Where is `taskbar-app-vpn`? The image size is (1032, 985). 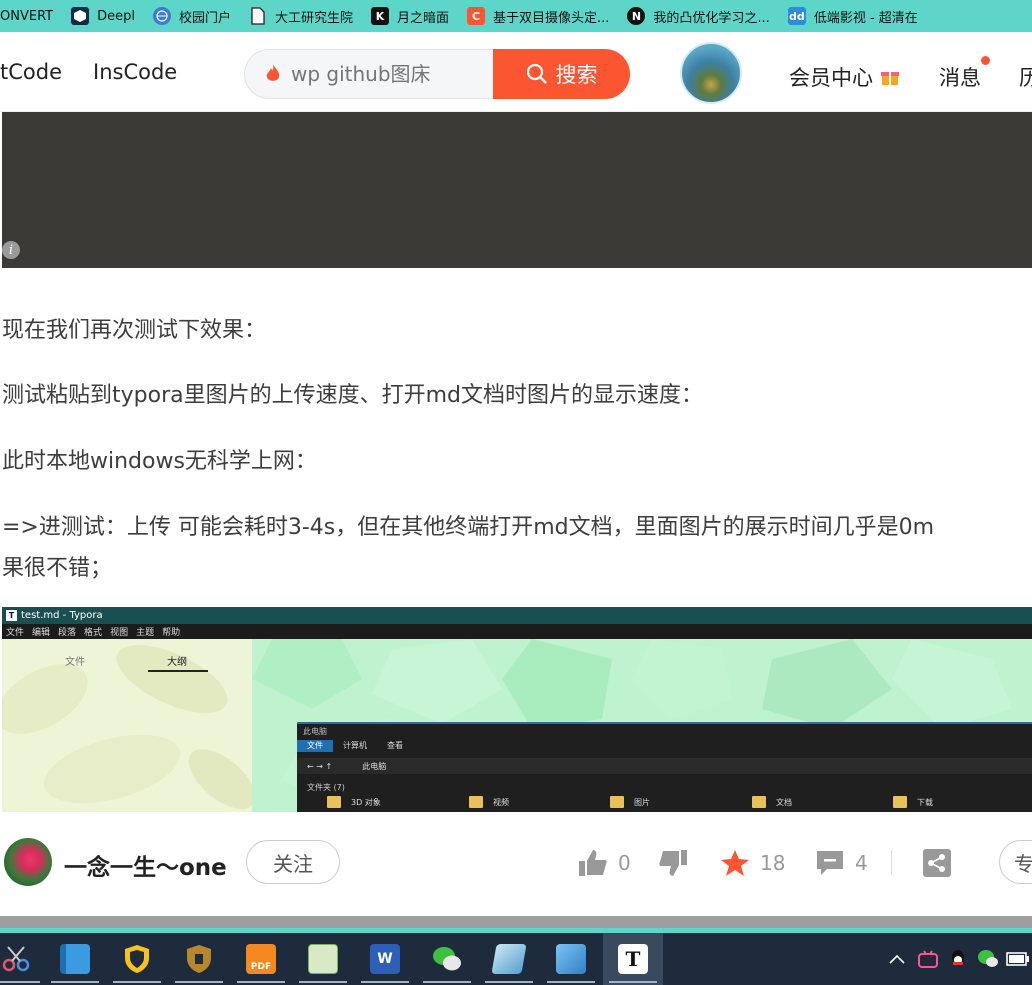
taskbar-app-vpn is located at coordinates (199, 959).